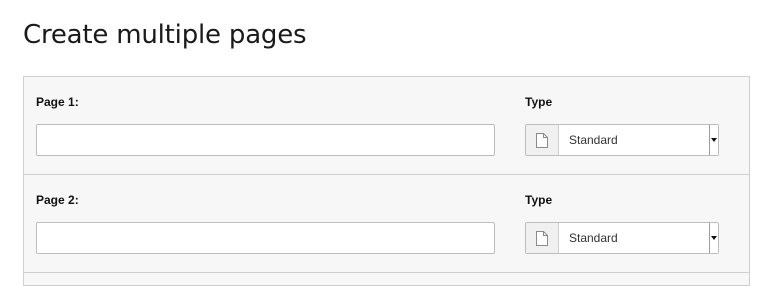 This screenshot has height=286, width=768. What do you see at coordinates (165, 35) in the screenshot?
I see `page-title: Create multiple pages` at bounding box center [165, 35].